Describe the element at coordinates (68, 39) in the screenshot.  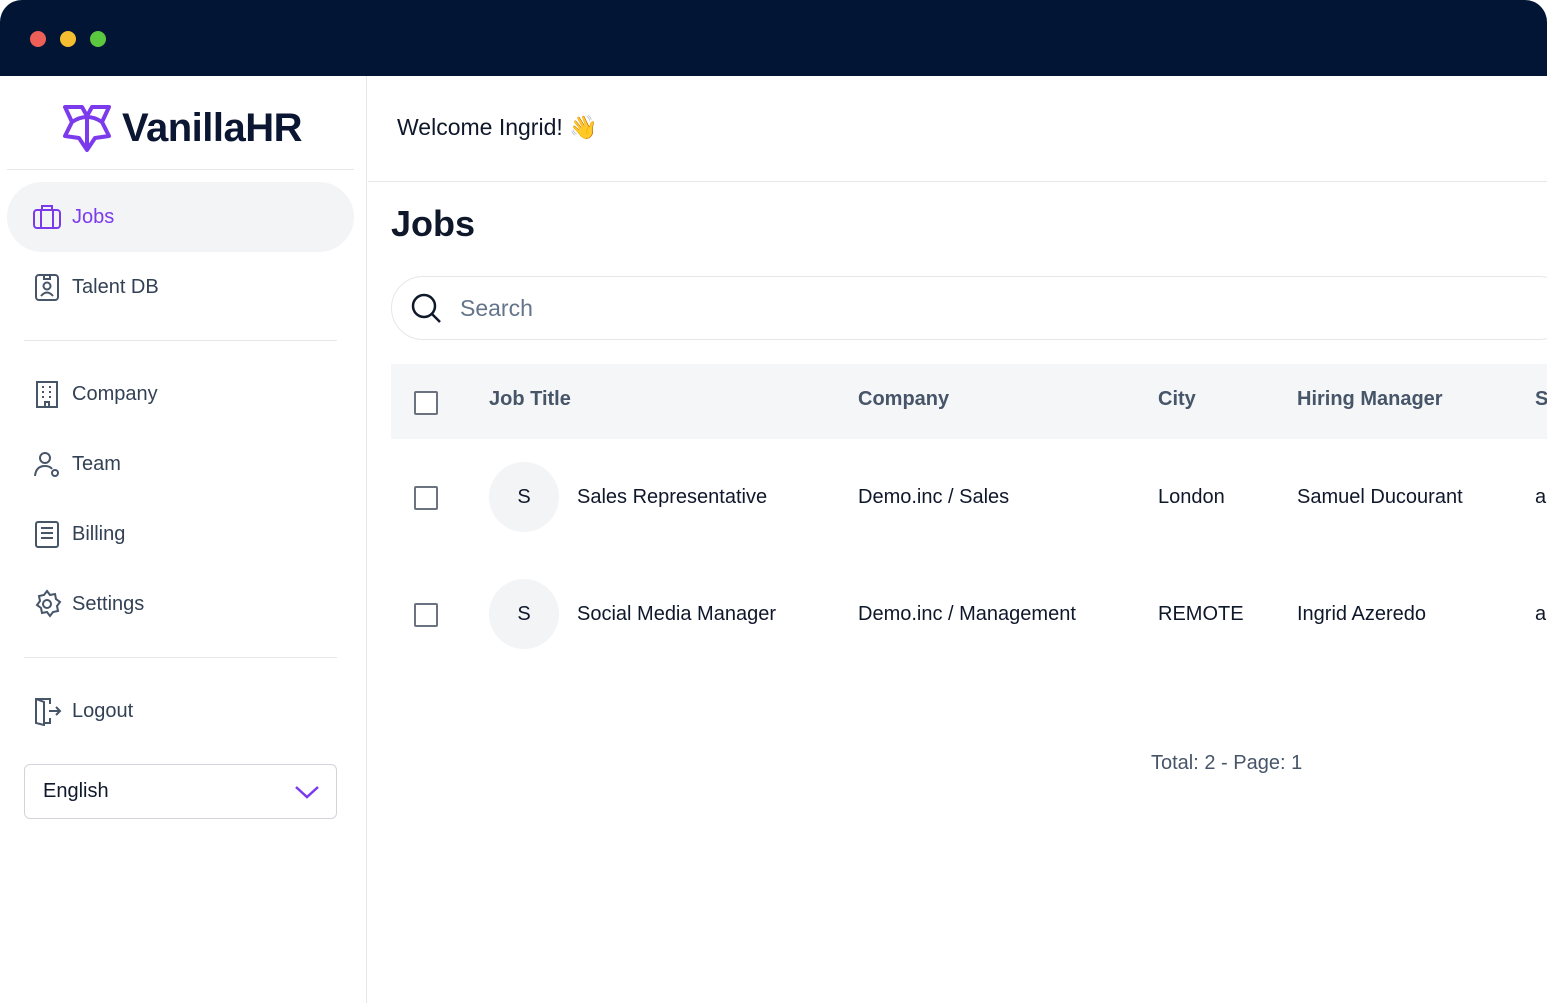
I see `minimize-window-button` at that location.